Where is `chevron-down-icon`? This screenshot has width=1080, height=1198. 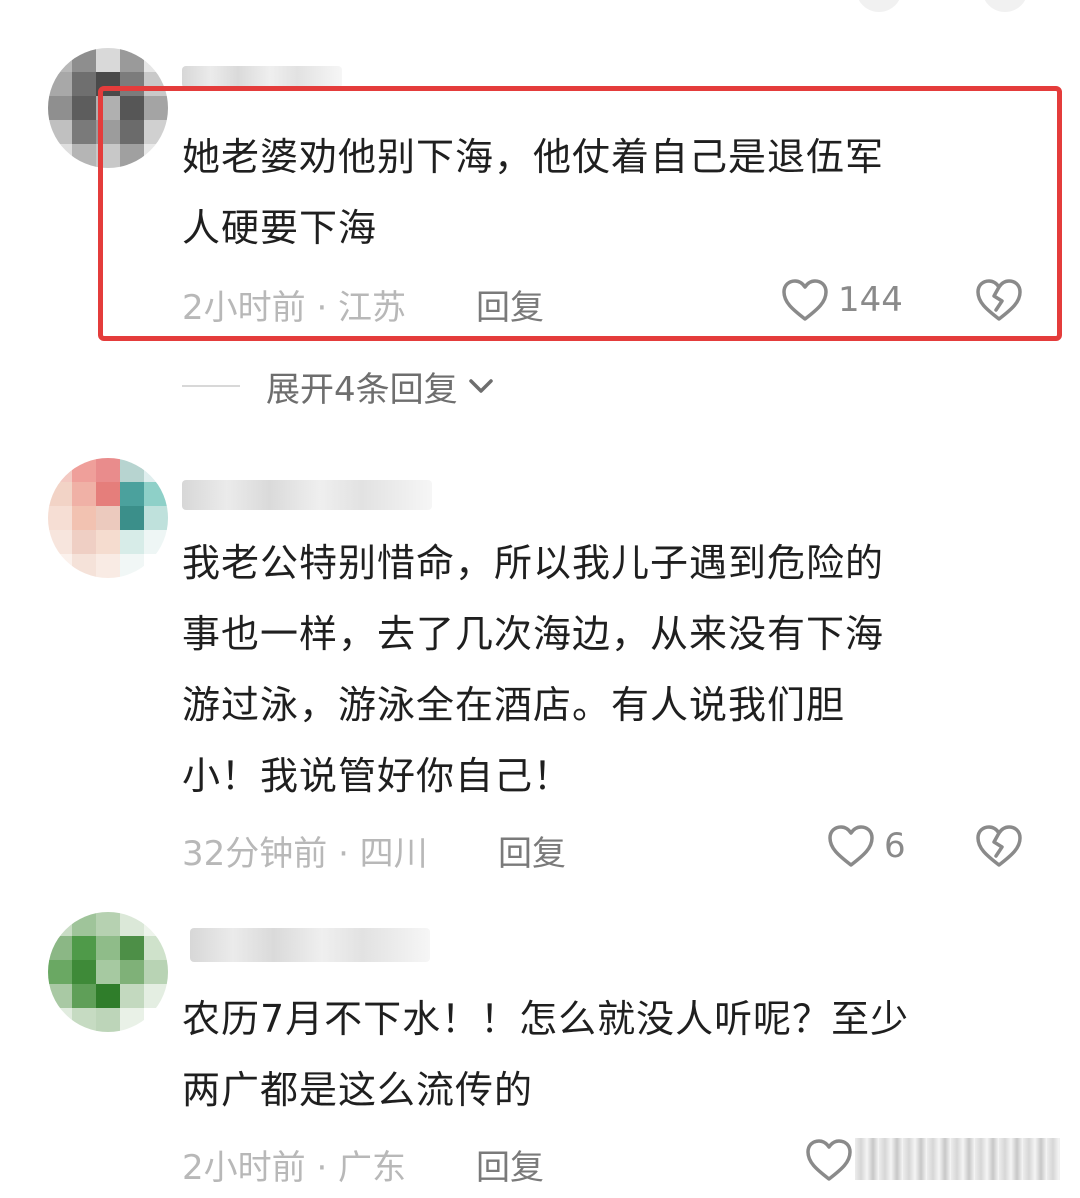 chevron-down-icon is located at coordinates (480, 386).